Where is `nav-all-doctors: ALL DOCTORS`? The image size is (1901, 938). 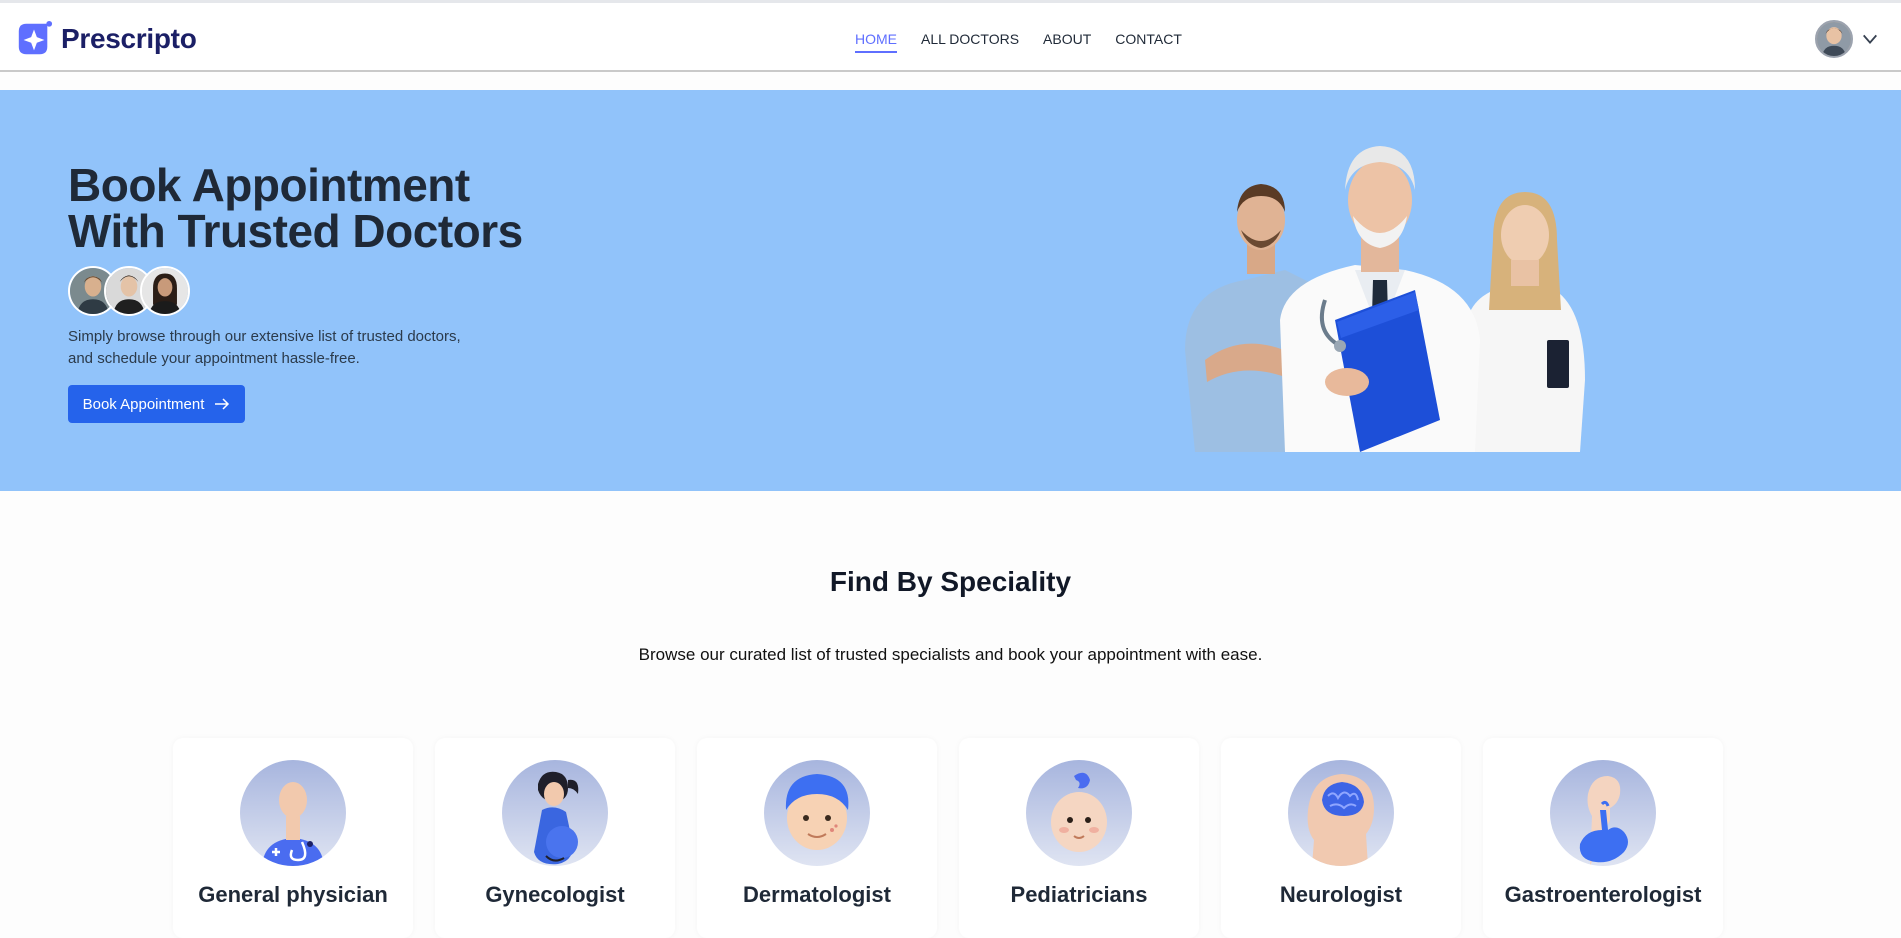
nav-all-doctors: ALL DOCTORS is located at coordinates (970, 42).